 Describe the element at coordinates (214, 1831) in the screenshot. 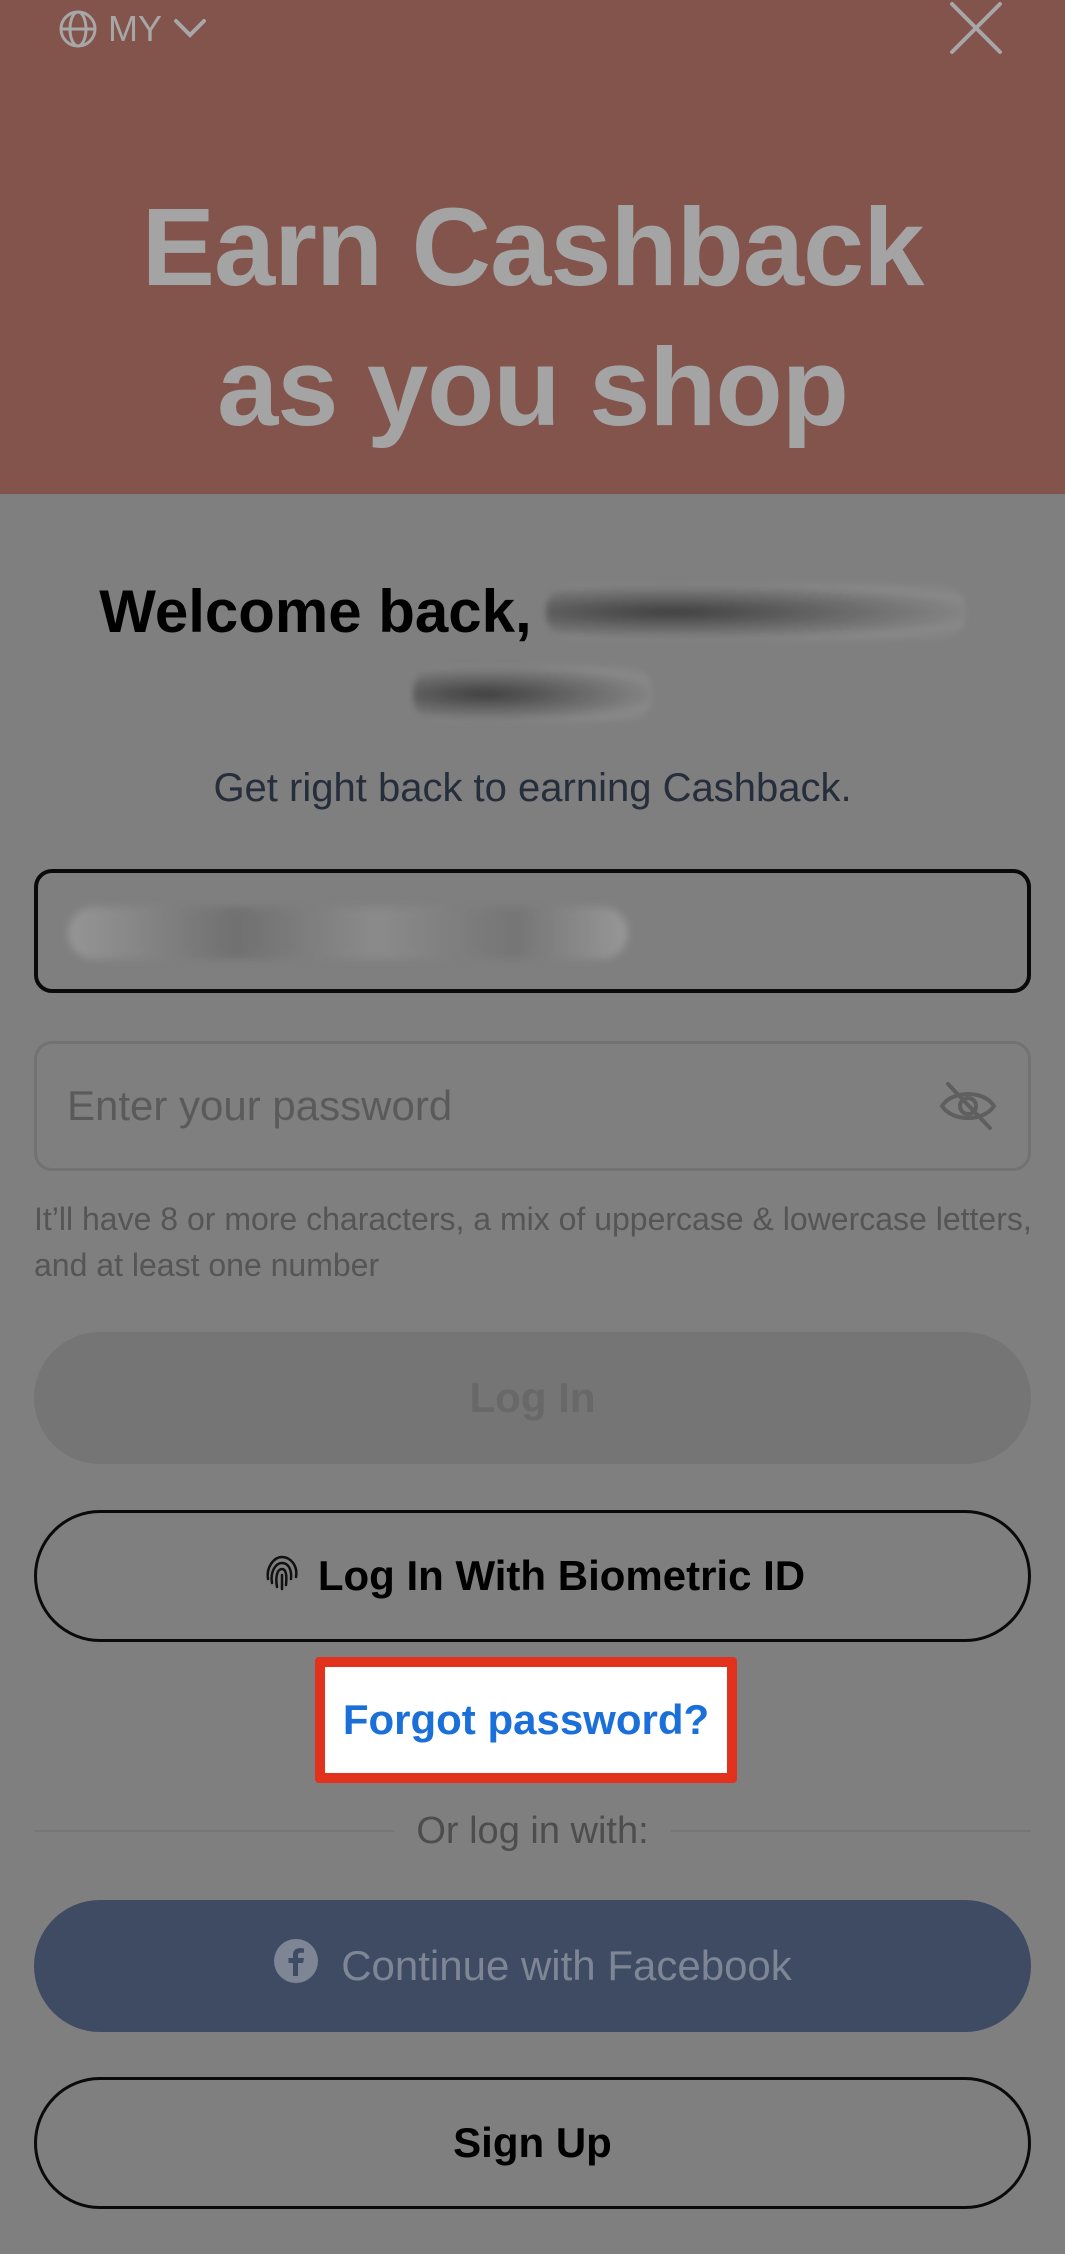

I see `divider-line-left` at that location.